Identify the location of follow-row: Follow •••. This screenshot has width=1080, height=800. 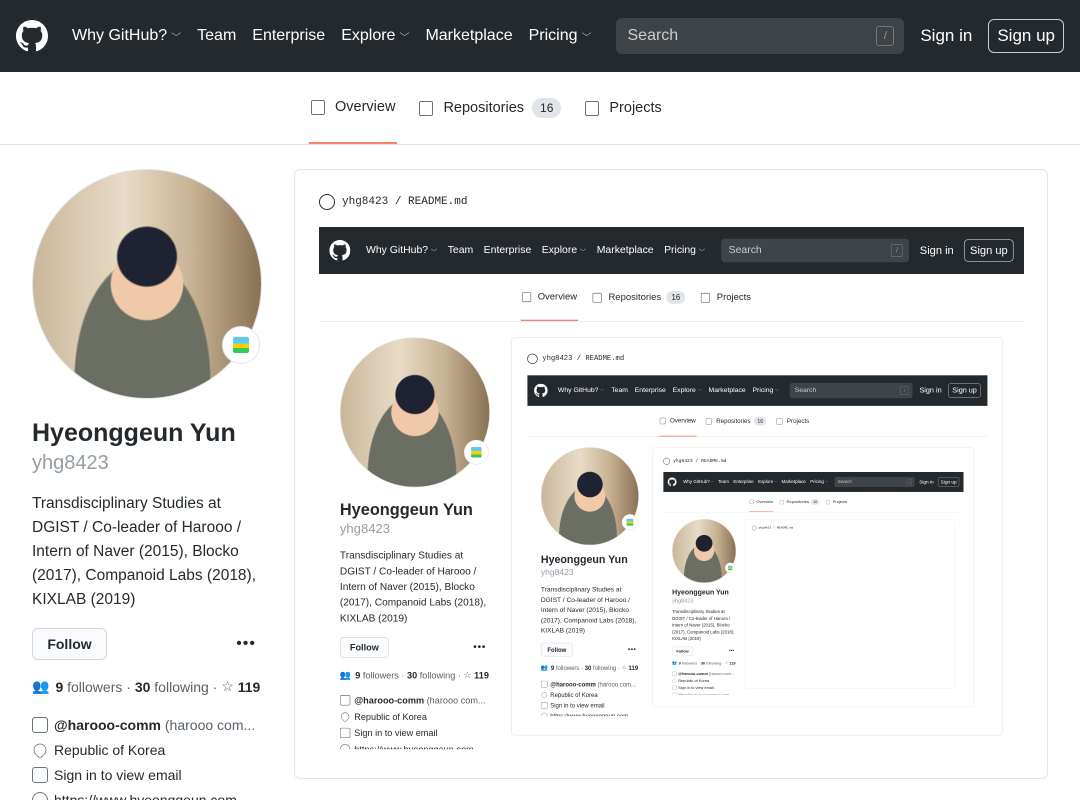
(414, 647).